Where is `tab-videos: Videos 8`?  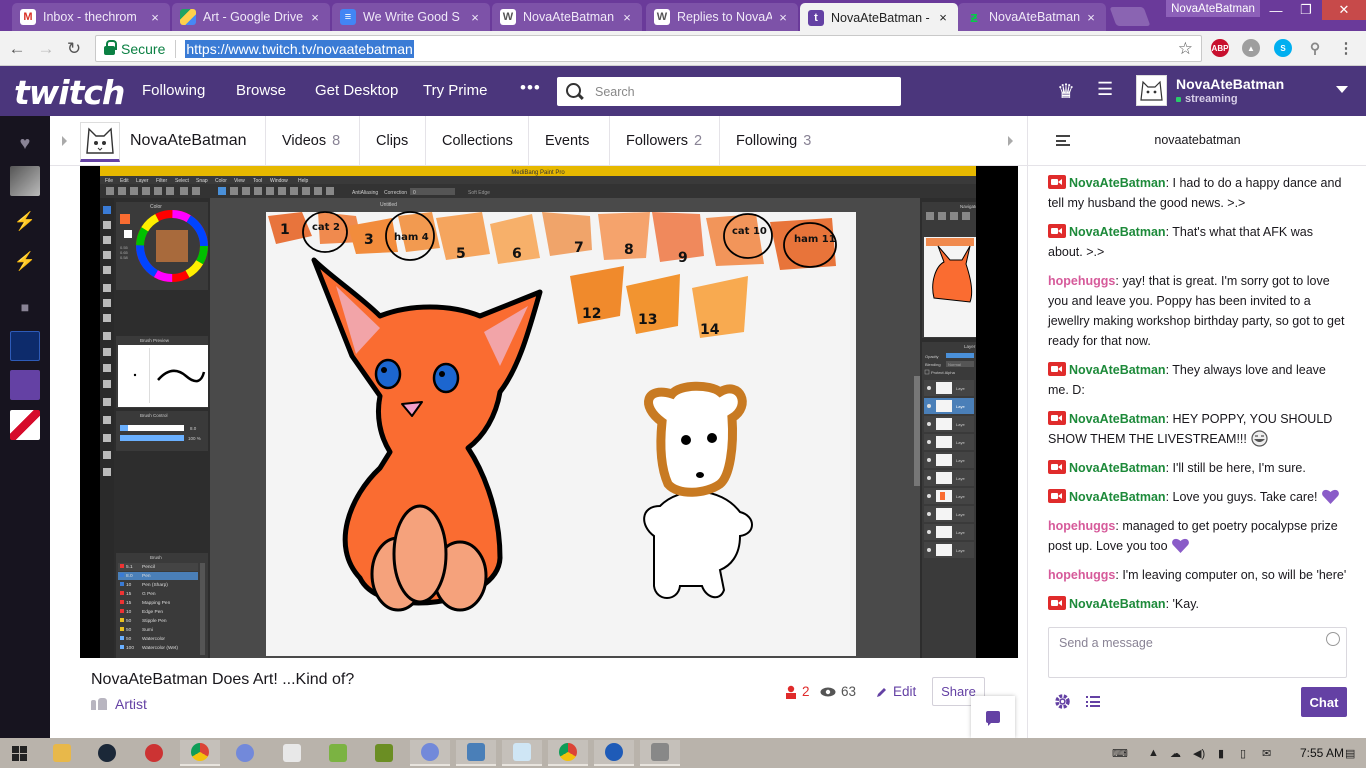 tab-videos: Videos 8 is located at coordinates (315, 141).